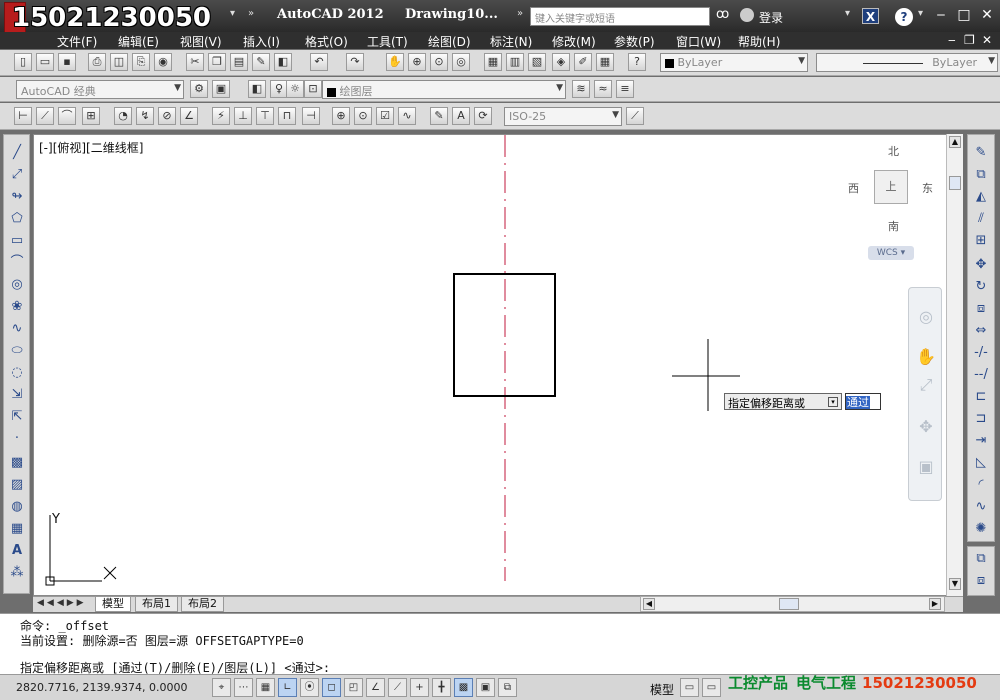 Image resolution: width=1000 pixels, height=700 pixels. Describe the element at coordinates (311, 116) in the screenshot. I see `dim-break-icon: ⊣` at that location.